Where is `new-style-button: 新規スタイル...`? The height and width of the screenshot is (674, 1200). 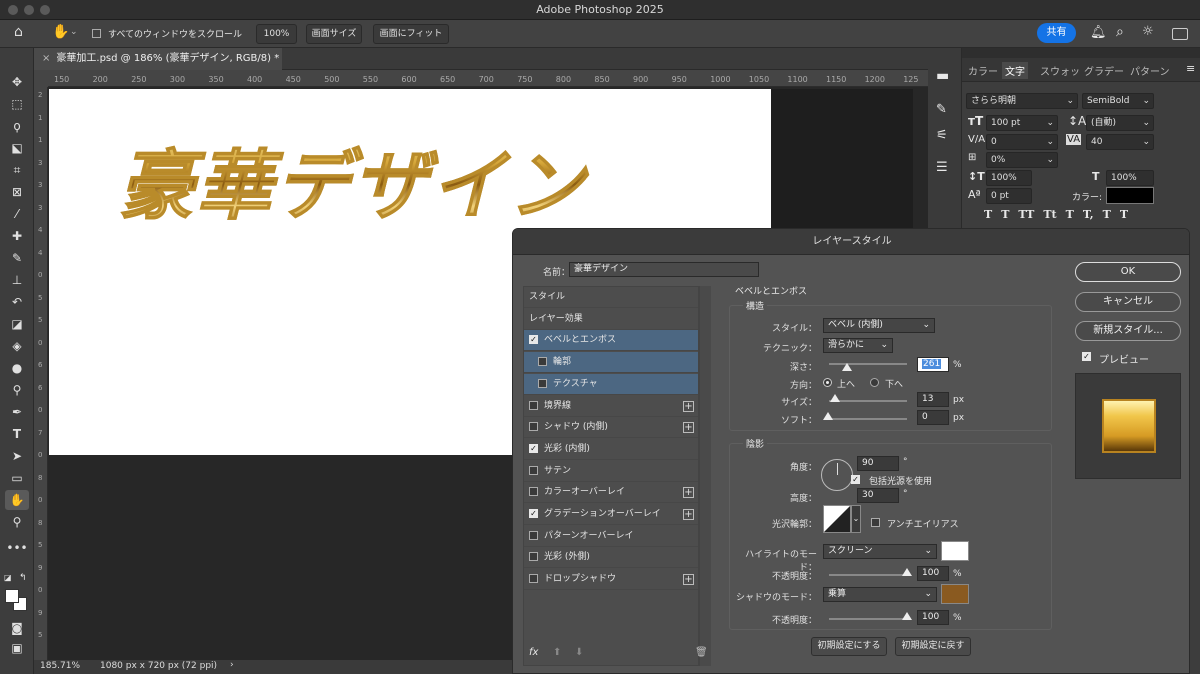 new-style-button: 新規スタイル... is located at coordinates (1128, 331).